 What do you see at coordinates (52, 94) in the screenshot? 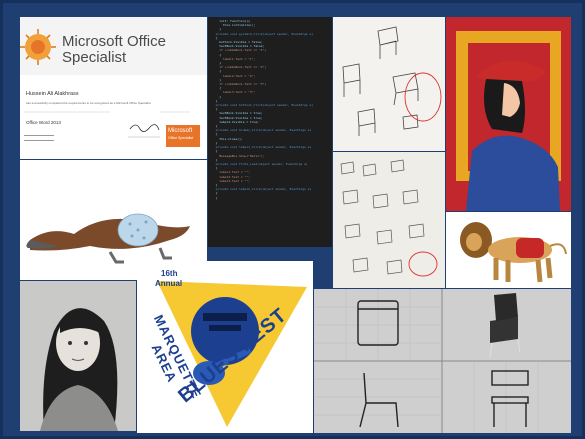
I see `cert-recipient: Hussein Ali Alakhrass` at bounding box center [52, 94].